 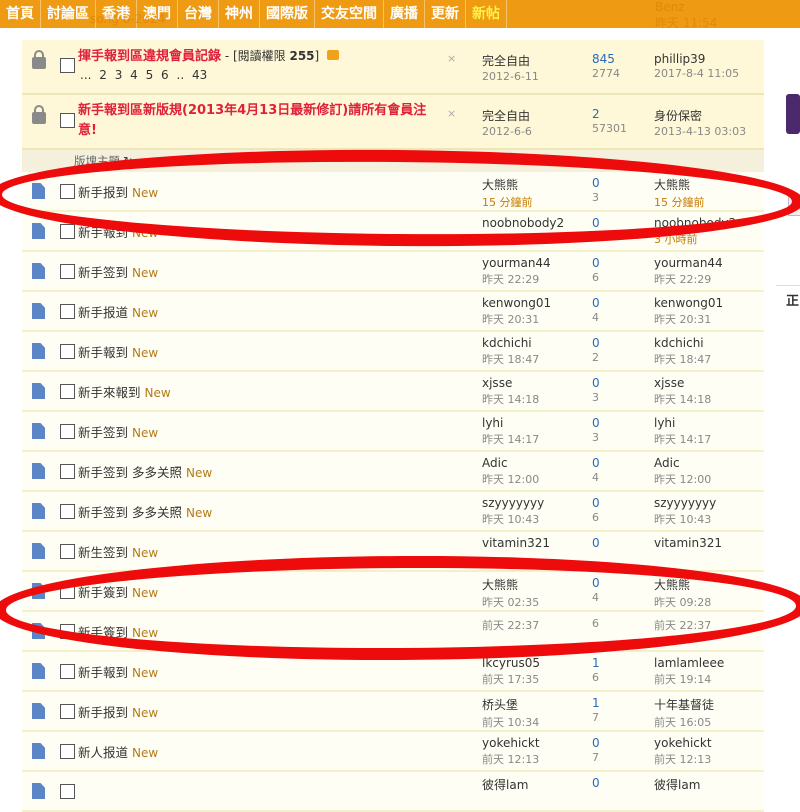 I want to click on last-post: 彼得lam, so click(x=677, y=785).